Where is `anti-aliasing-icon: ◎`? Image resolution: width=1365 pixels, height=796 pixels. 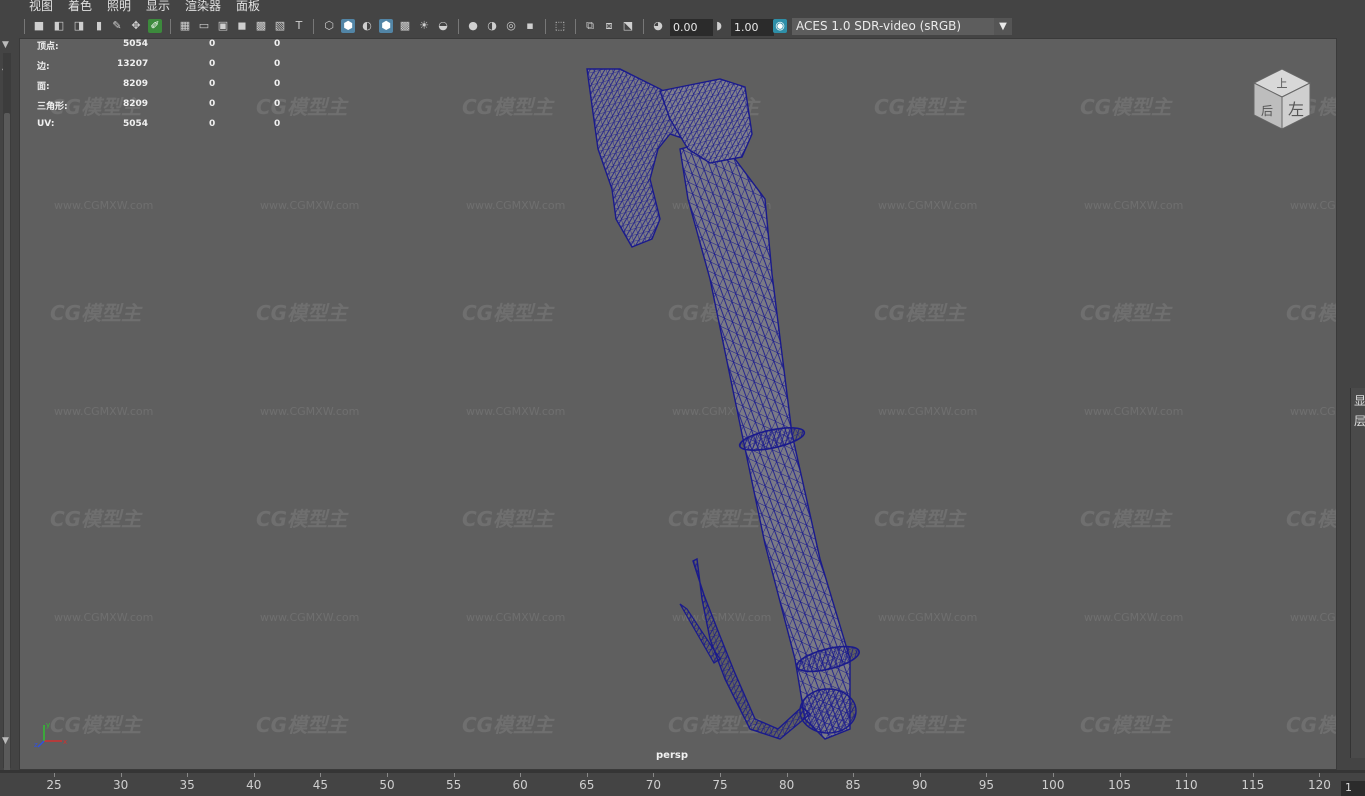
anti-aliasing-icon: ◎ is located at coordinates (511, 26).